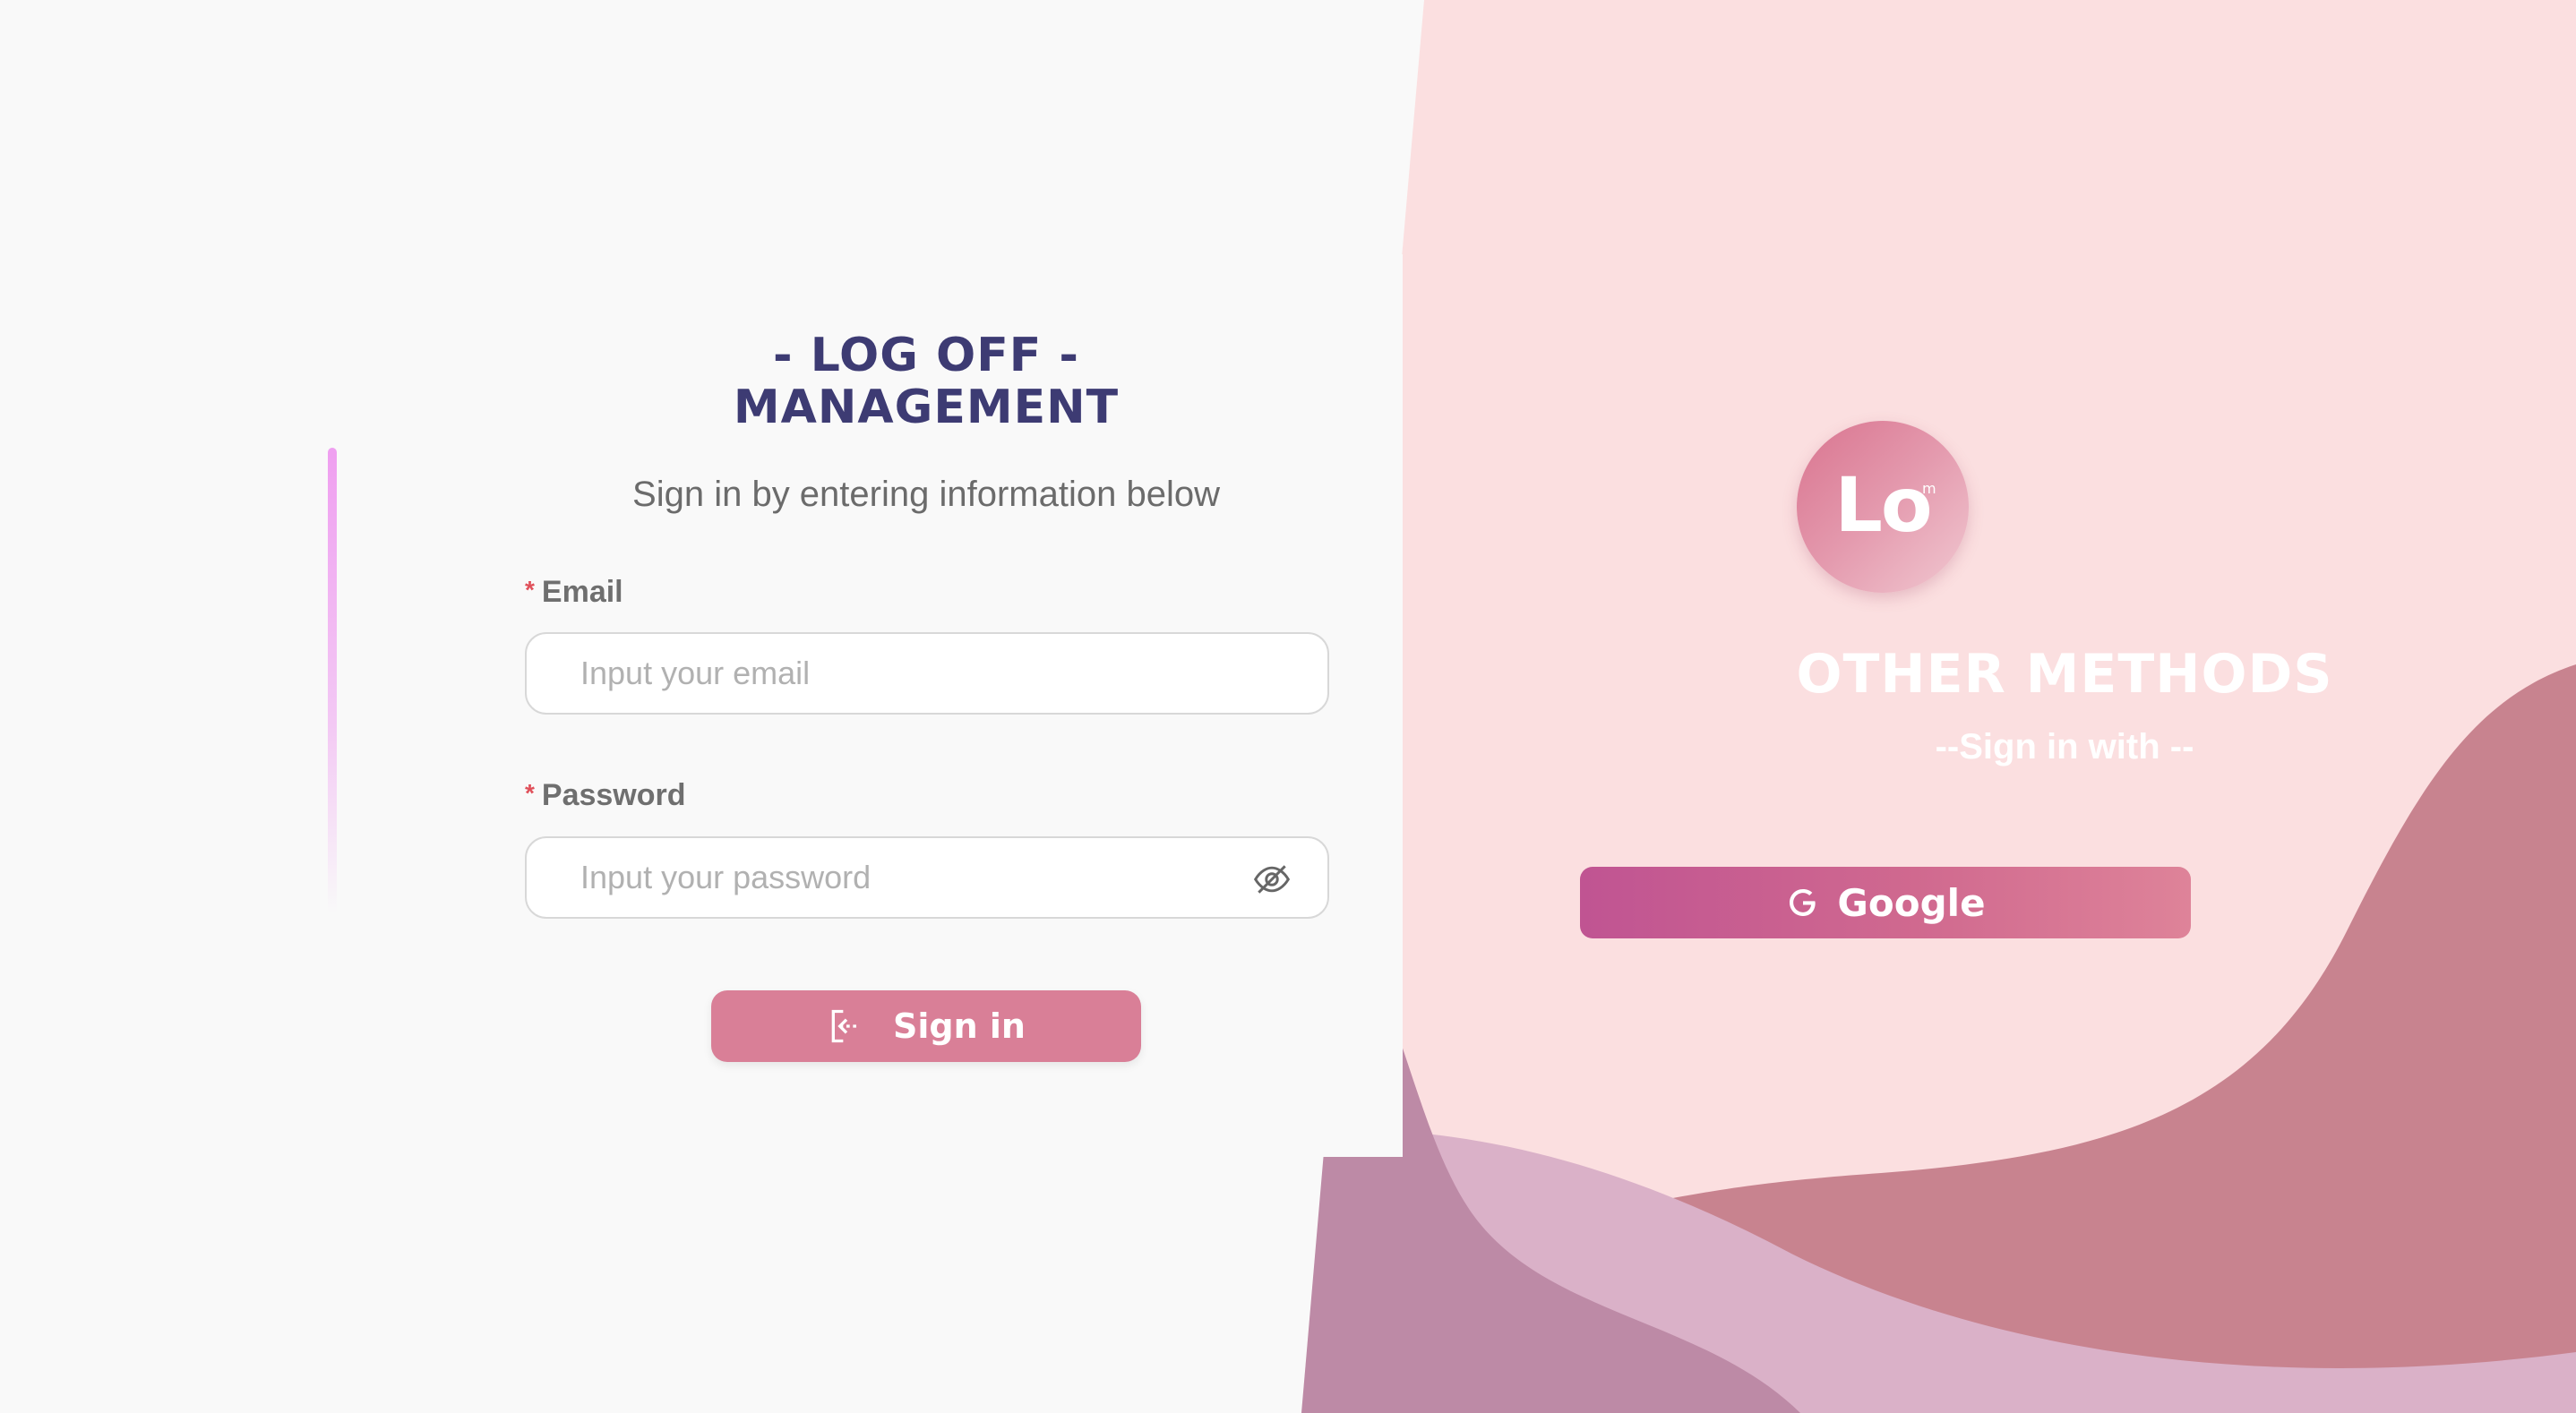 The image size is (2576, 1413). Describe the element at coordinates (845, 1026) in the screenshot. I see `sign-in-icon` at that location.